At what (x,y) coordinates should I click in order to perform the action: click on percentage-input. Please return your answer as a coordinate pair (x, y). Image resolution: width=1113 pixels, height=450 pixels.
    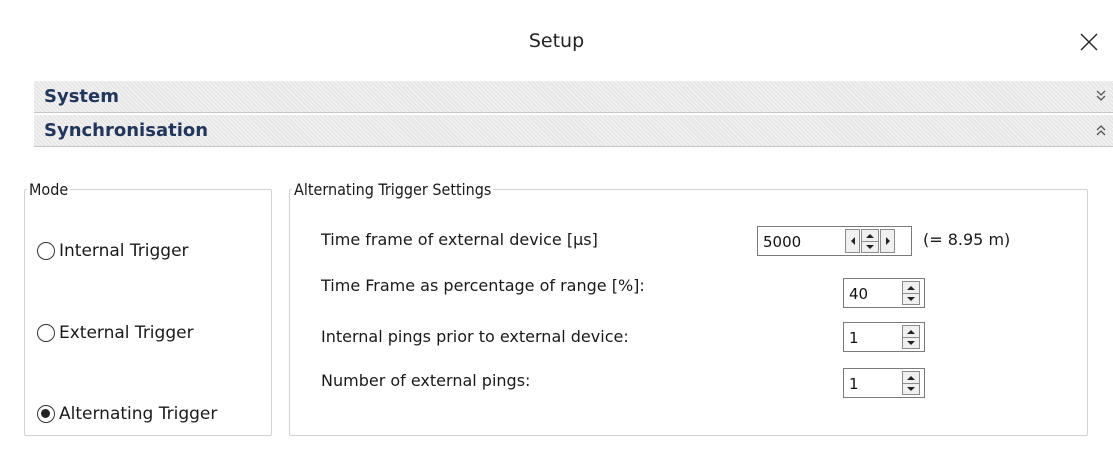
    Looking at the image, I should click on (884, 293).